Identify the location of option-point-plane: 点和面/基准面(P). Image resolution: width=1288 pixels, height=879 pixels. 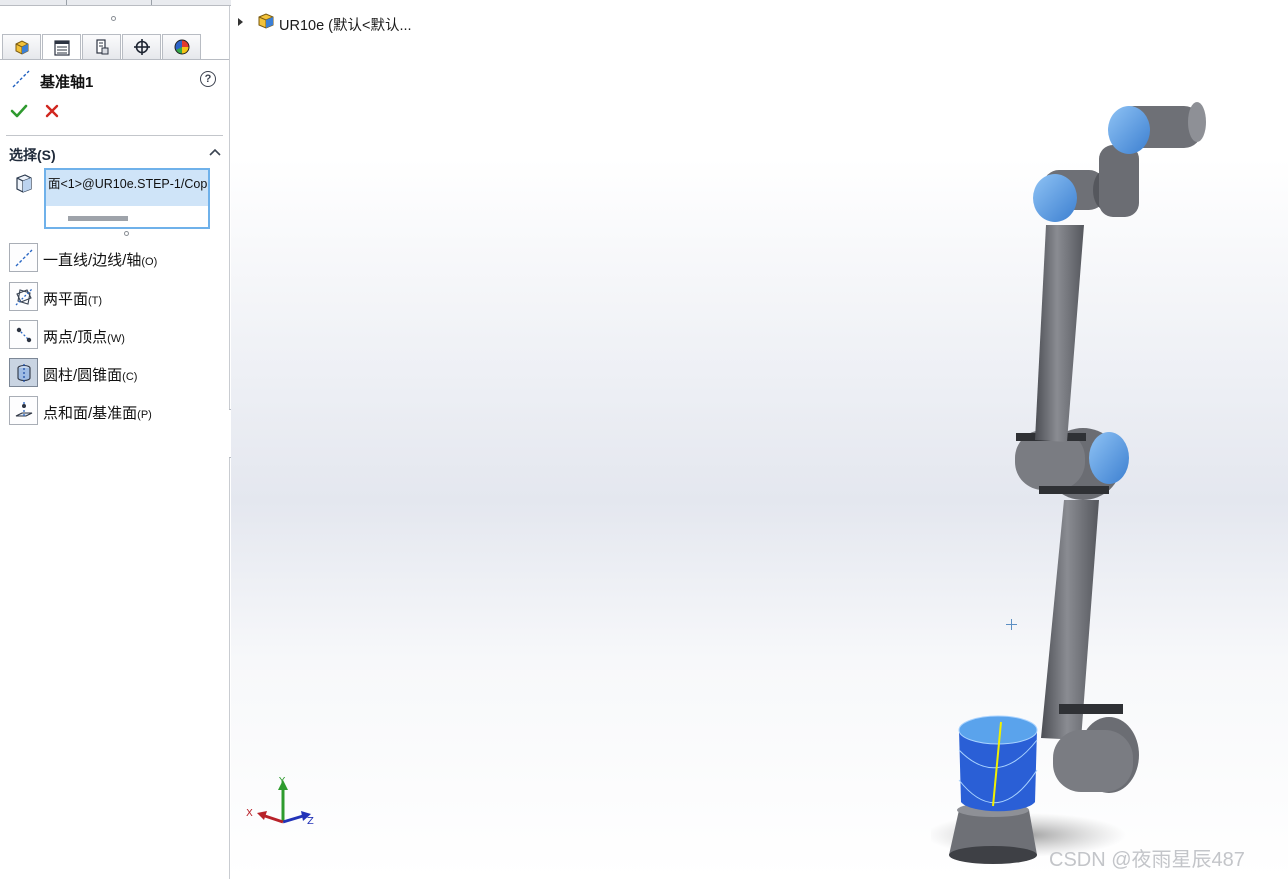
(116, 411).